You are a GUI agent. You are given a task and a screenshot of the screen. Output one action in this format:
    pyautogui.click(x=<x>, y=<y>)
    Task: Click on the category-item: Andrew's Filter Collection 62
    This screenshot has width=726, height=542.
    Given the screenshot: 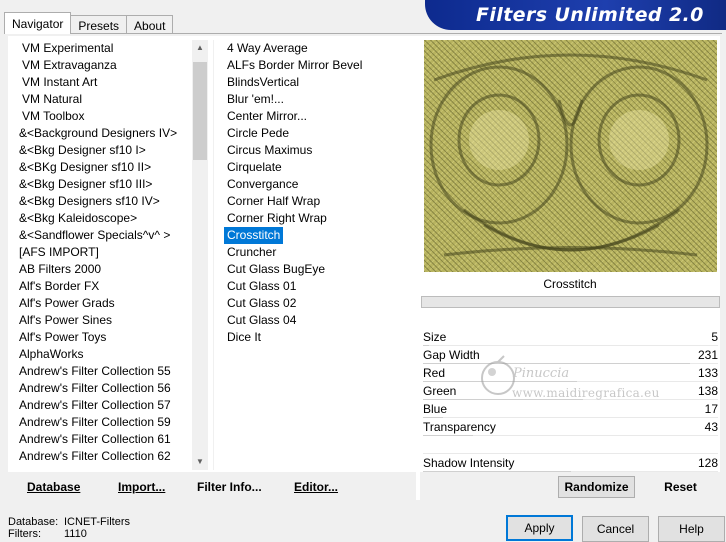 What is the action you would take?
    pyautogui.click(x=102, y=456)
    